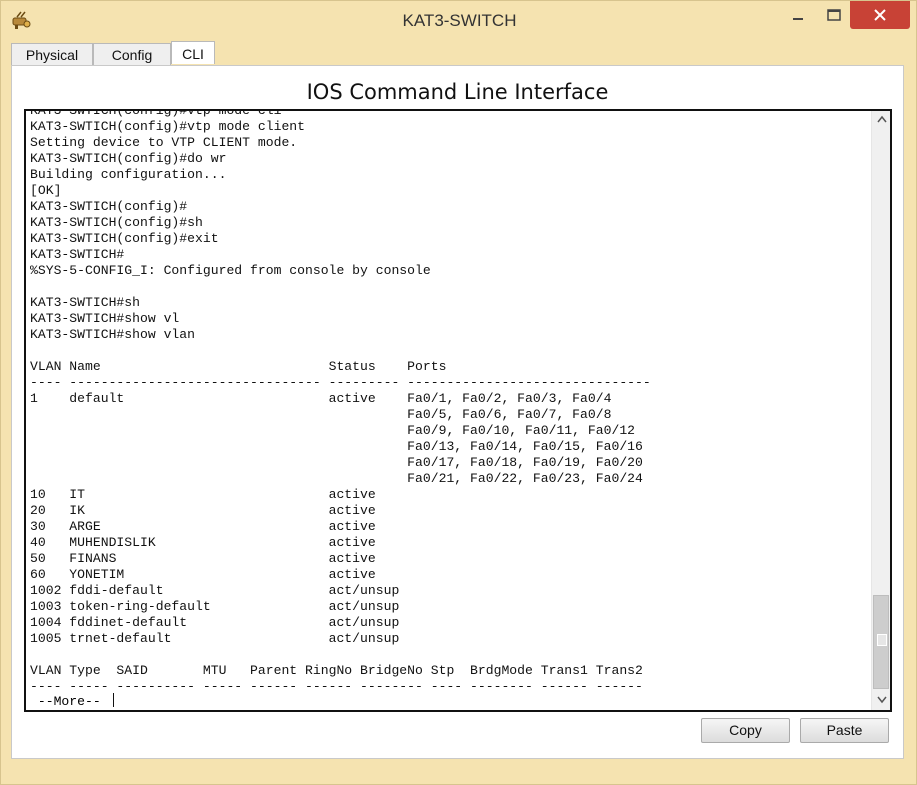  What do you see at coordinates (105, 318) in the screenshot?
I see `terminal-line: KAT3-SWTICH#show vl` at bounding box center [105, 318].